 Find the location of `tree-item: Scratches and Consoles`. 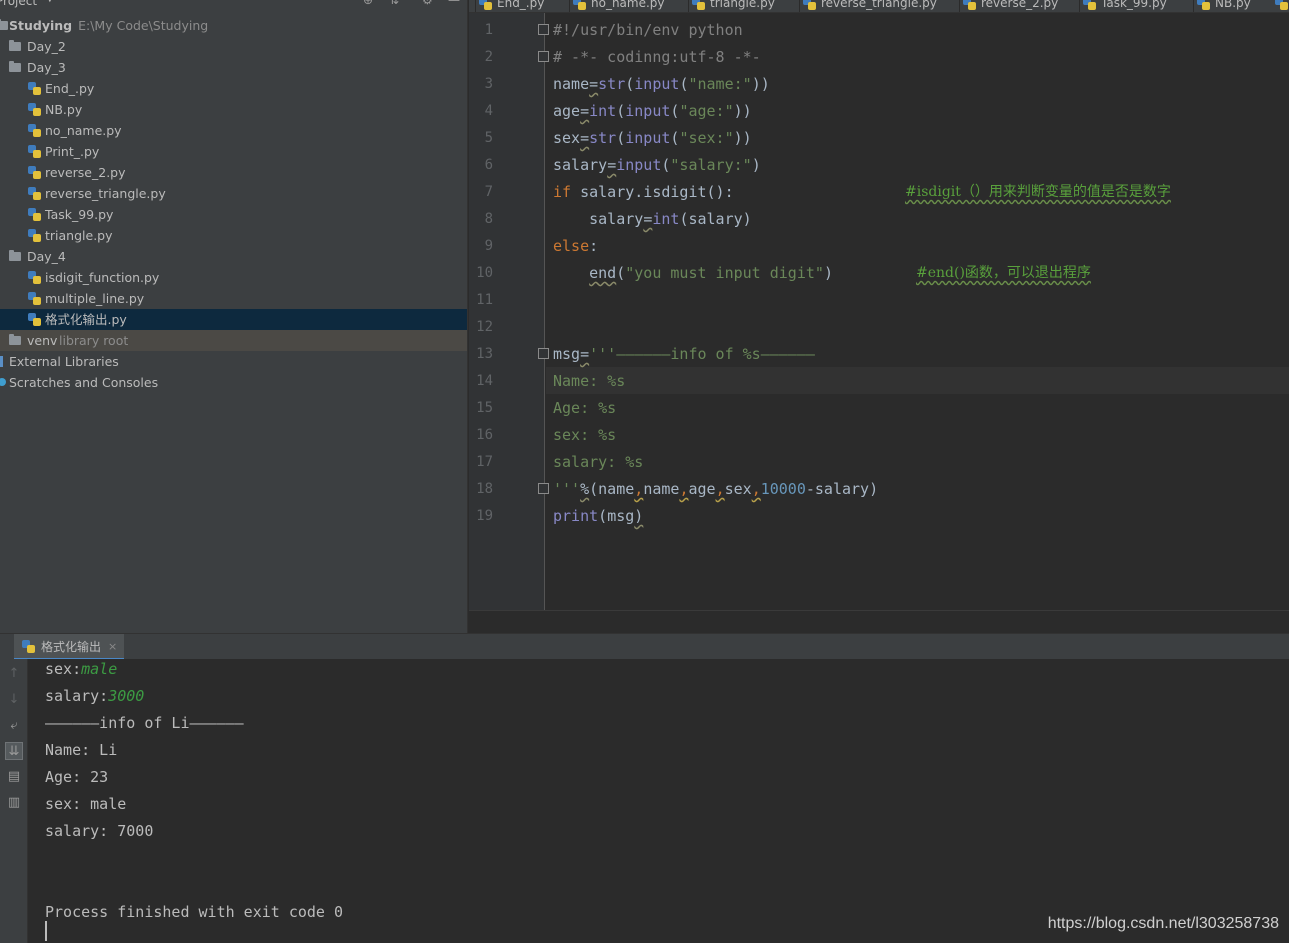

tree-item: Scratches and Consoles is located at coordinates (233, 382).